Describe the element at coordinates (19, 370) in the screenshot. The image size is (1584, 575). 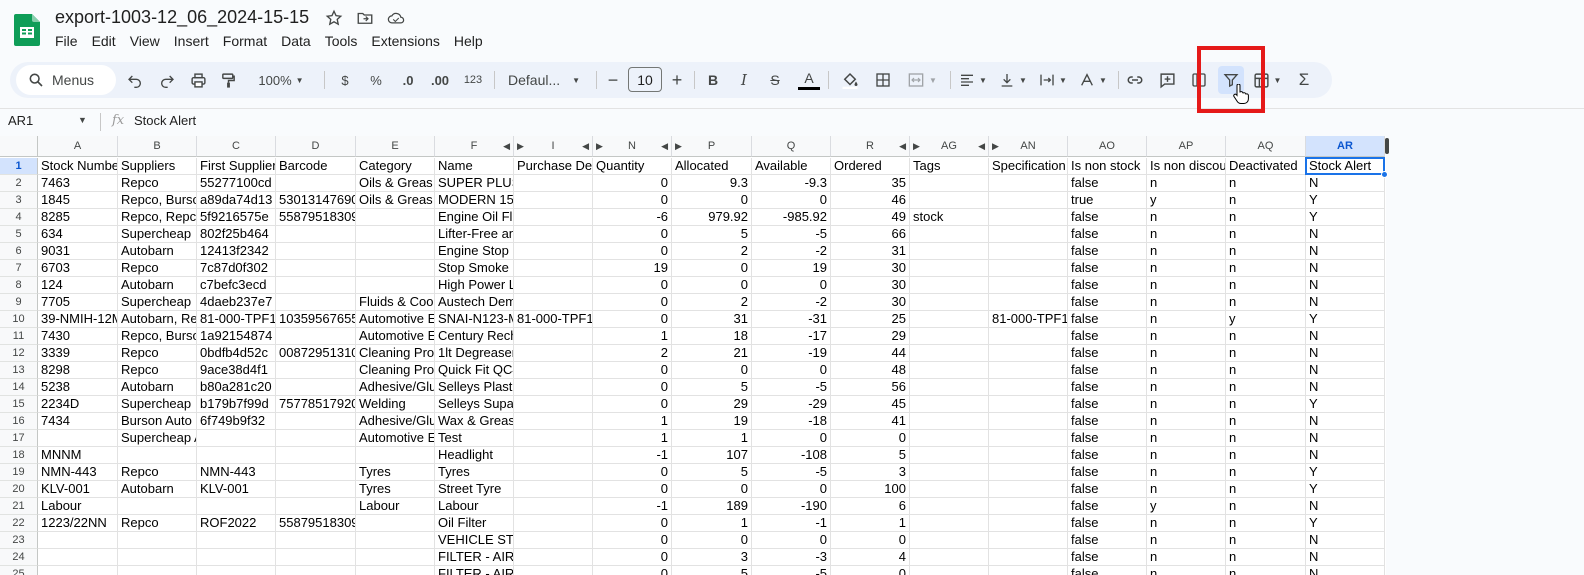
I see `row-header: 13` at that location.